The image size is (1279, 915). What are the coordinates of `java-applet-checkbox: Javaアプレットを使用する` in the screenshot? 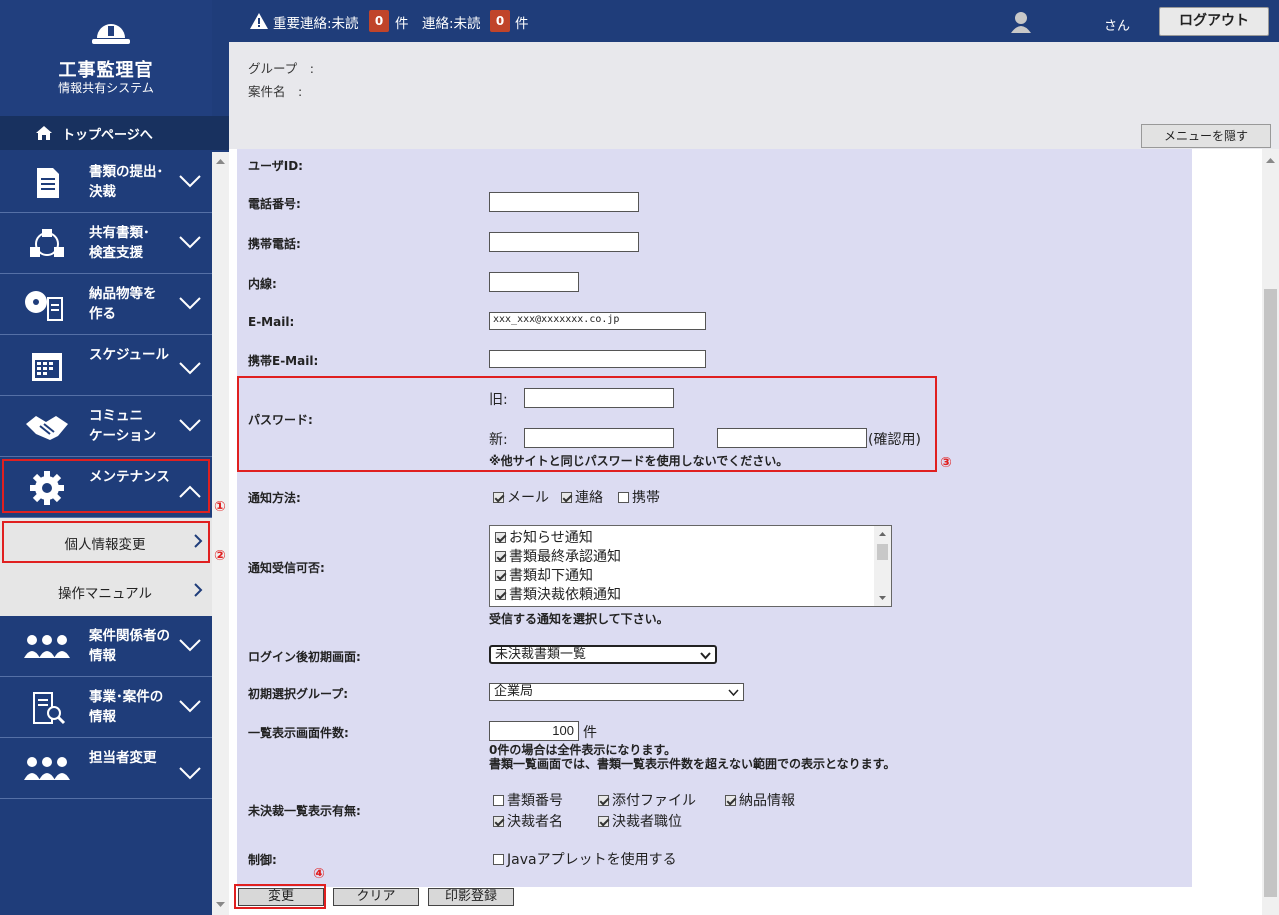 It's located at (585, 859).